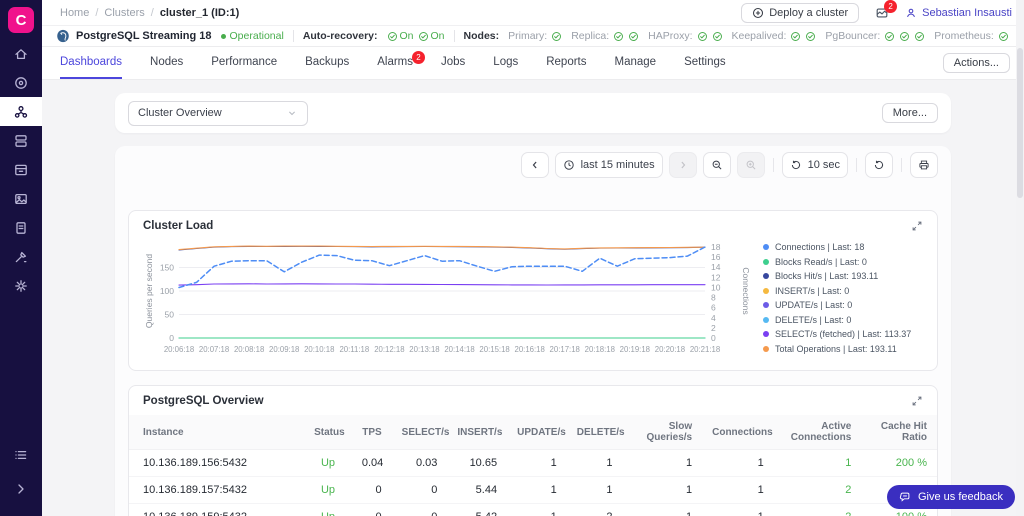  I want to click on time-next-button, so click(682, 165).